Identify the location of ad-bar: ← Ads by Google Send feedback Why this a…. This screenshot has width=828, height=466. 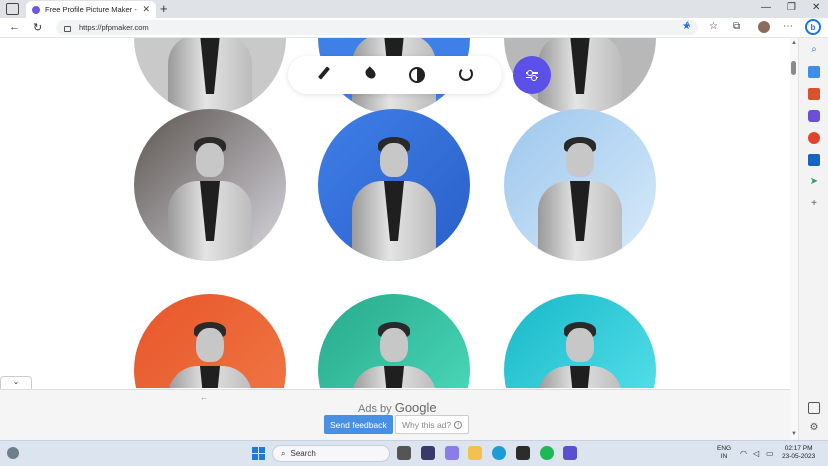
(395, 414).